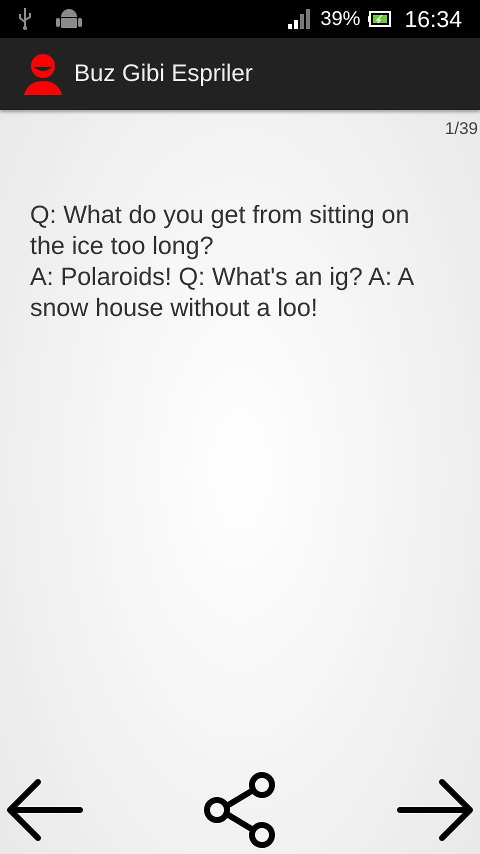  I want to click on left-arrow-icon, so click(45, 810).